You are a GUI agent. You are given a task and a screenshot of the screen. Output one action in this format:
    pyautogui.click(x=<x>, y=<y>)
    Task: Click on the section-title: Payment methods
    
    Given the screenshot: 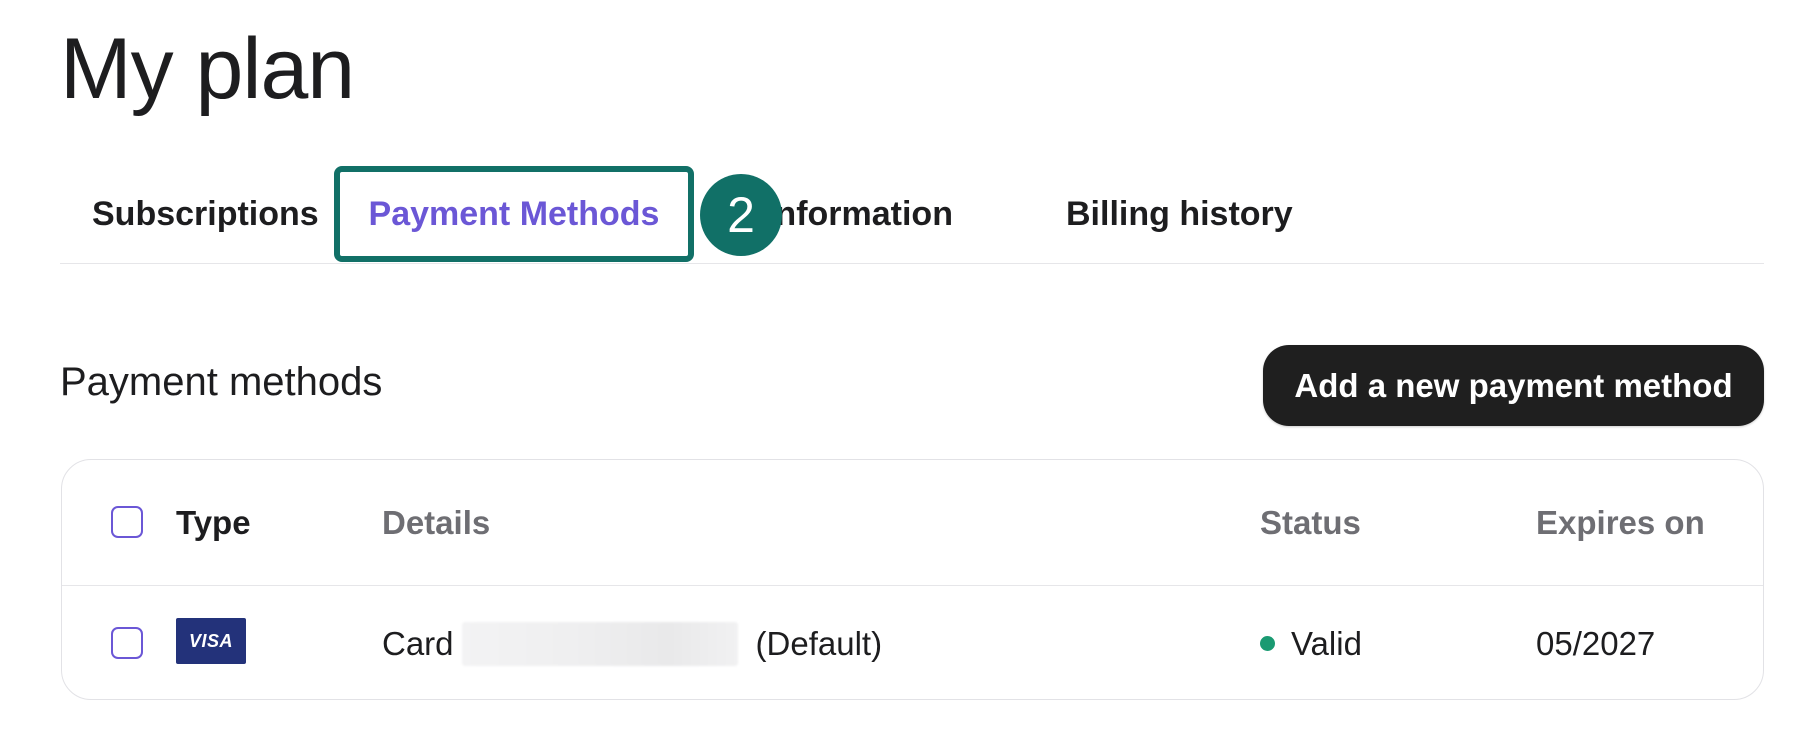 What is the action you would take?
    pyautogui.click(x=221, y=382)
    